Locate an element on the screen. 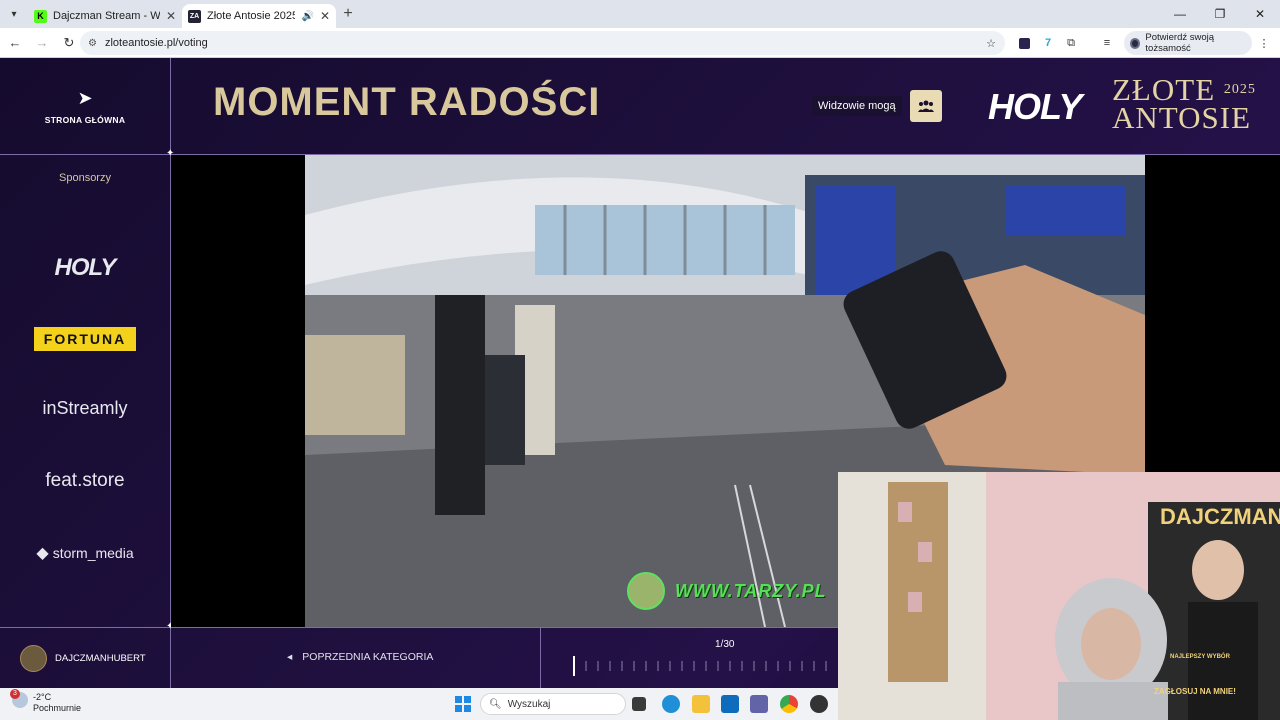 The width and height of the screenshot is (1280, 720). tab-title: Dajczman Stream - Watch Live is located at coordinates (106, 16).